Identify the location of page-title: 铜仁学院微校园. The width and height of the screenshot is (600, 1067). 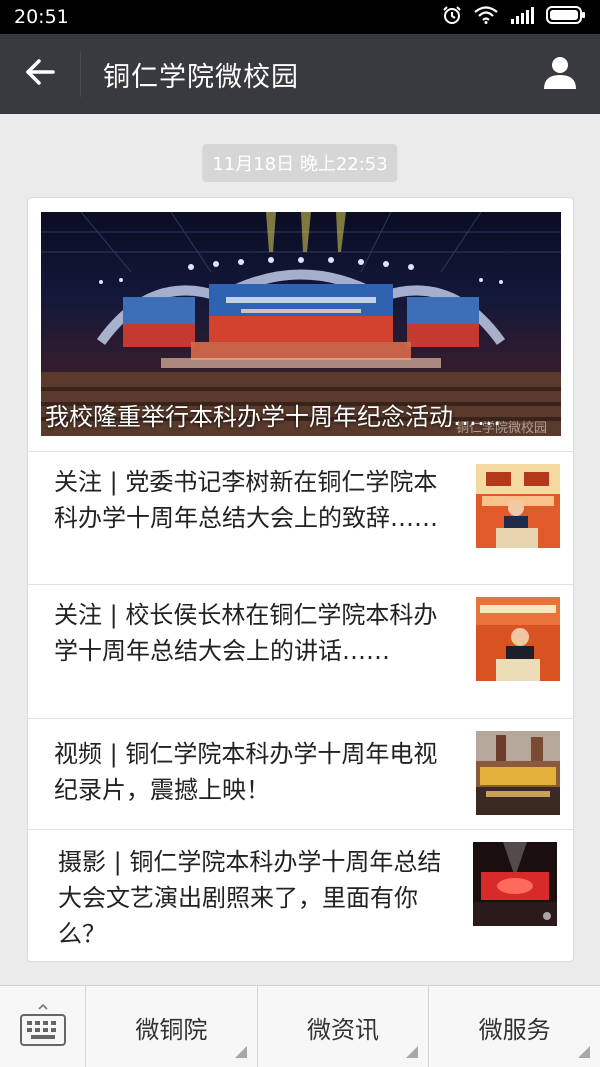
(201, 77).